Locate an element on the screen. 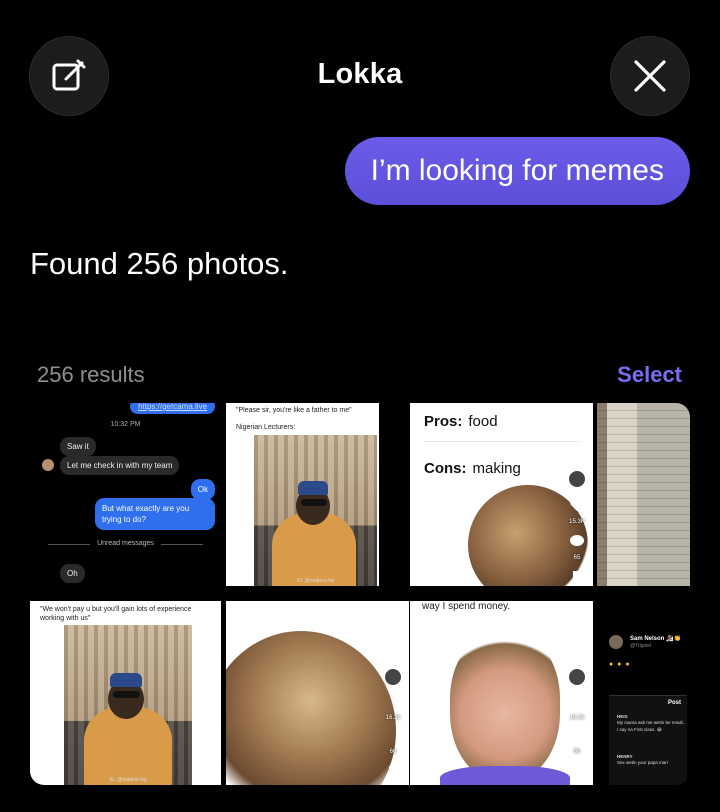 The width and height of the screenshot is (720, 812). close-button is located at coordinates (650, 76).